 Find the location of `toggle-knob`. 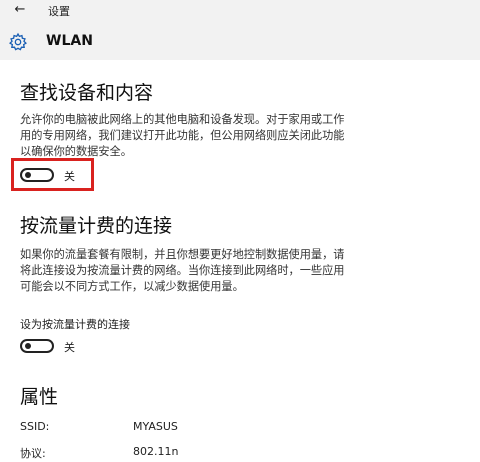

toggle-knob is located at coordinates (28, 346).